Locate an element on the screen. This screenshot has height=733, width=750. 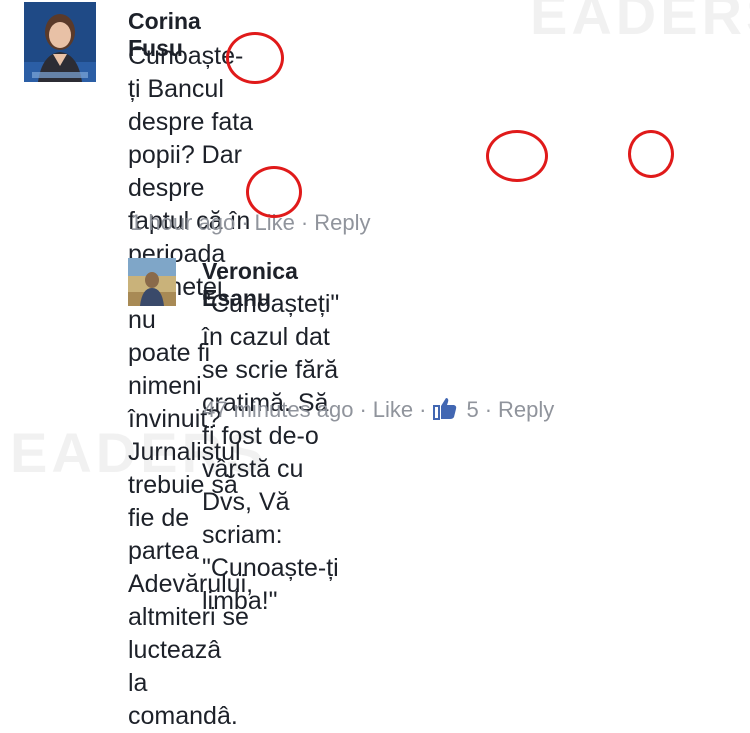
comment-meta: 47 minutes ago · Like · 5 · Reply is located at coordinates (378, 411).